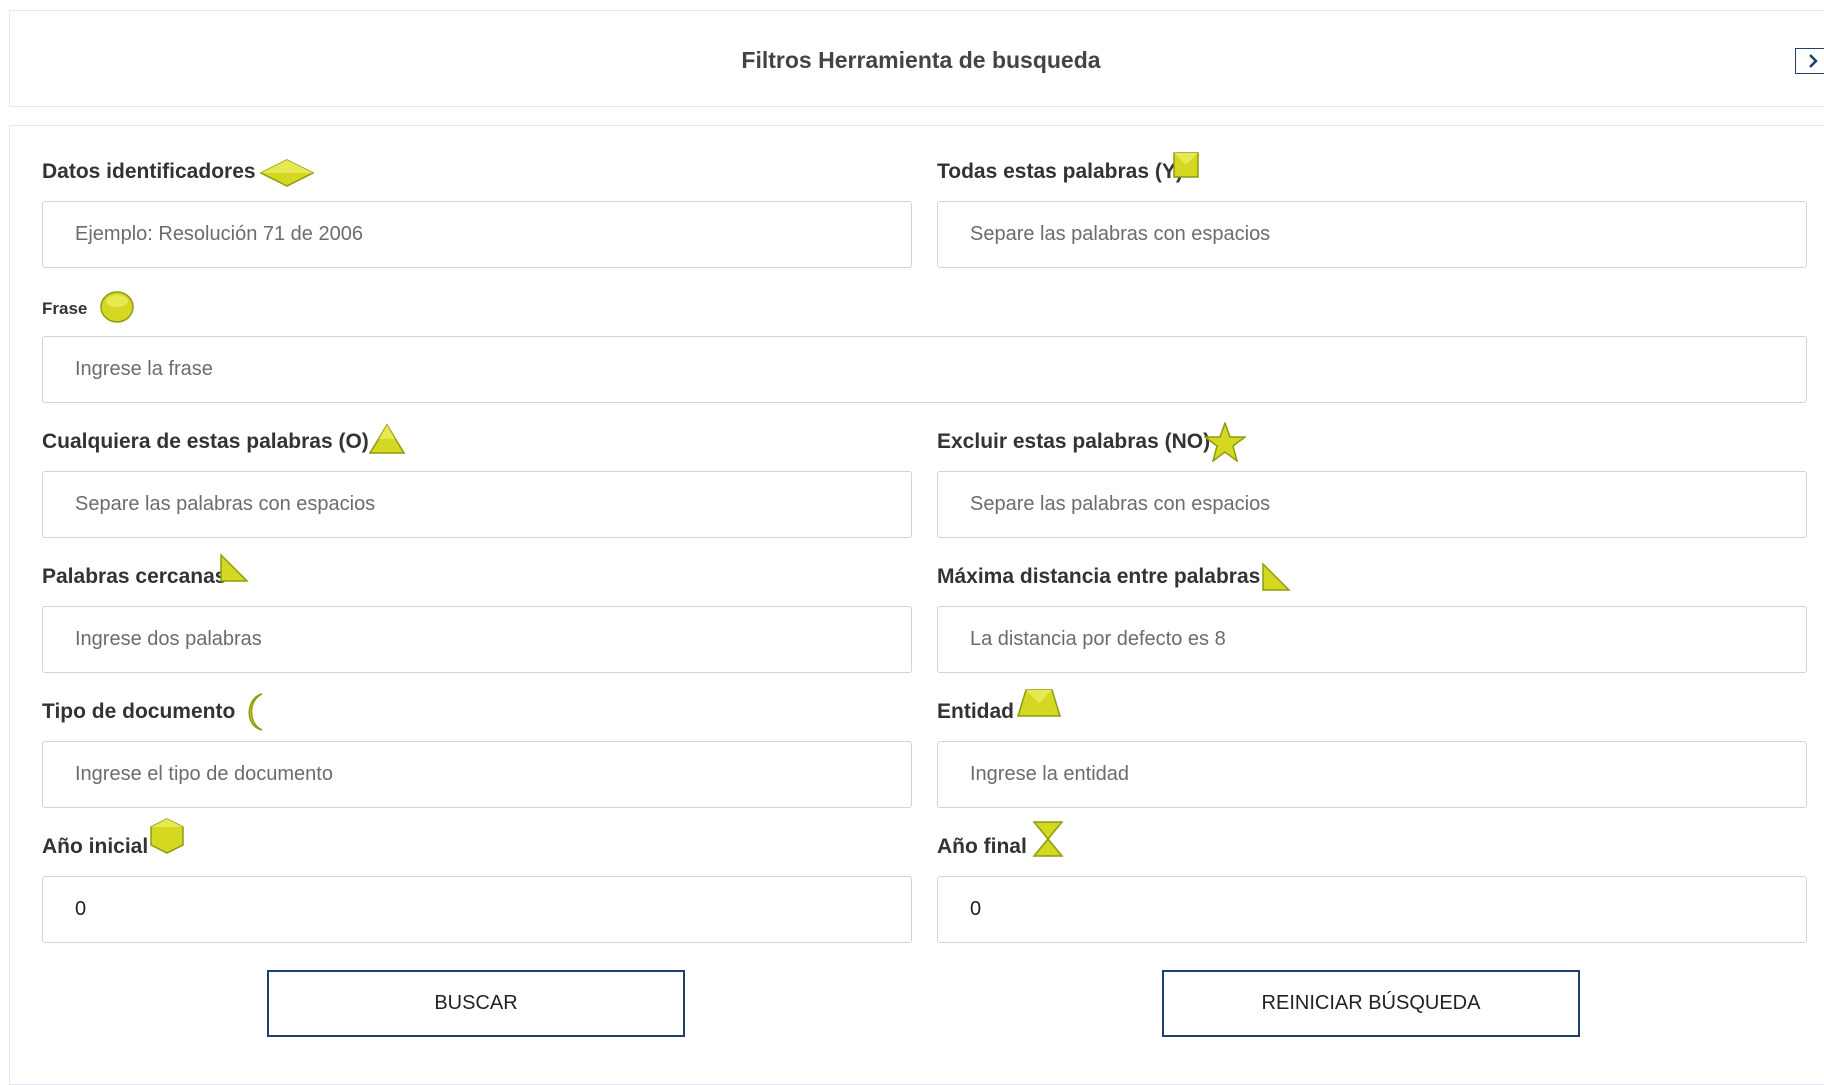 The height and width of the screenshot is (1085, 1824). Describe the element at coordinates (1099, 576) in the screenshot. I see `label-maxima-distancia: Máxima distancia entre palabras` at that location.